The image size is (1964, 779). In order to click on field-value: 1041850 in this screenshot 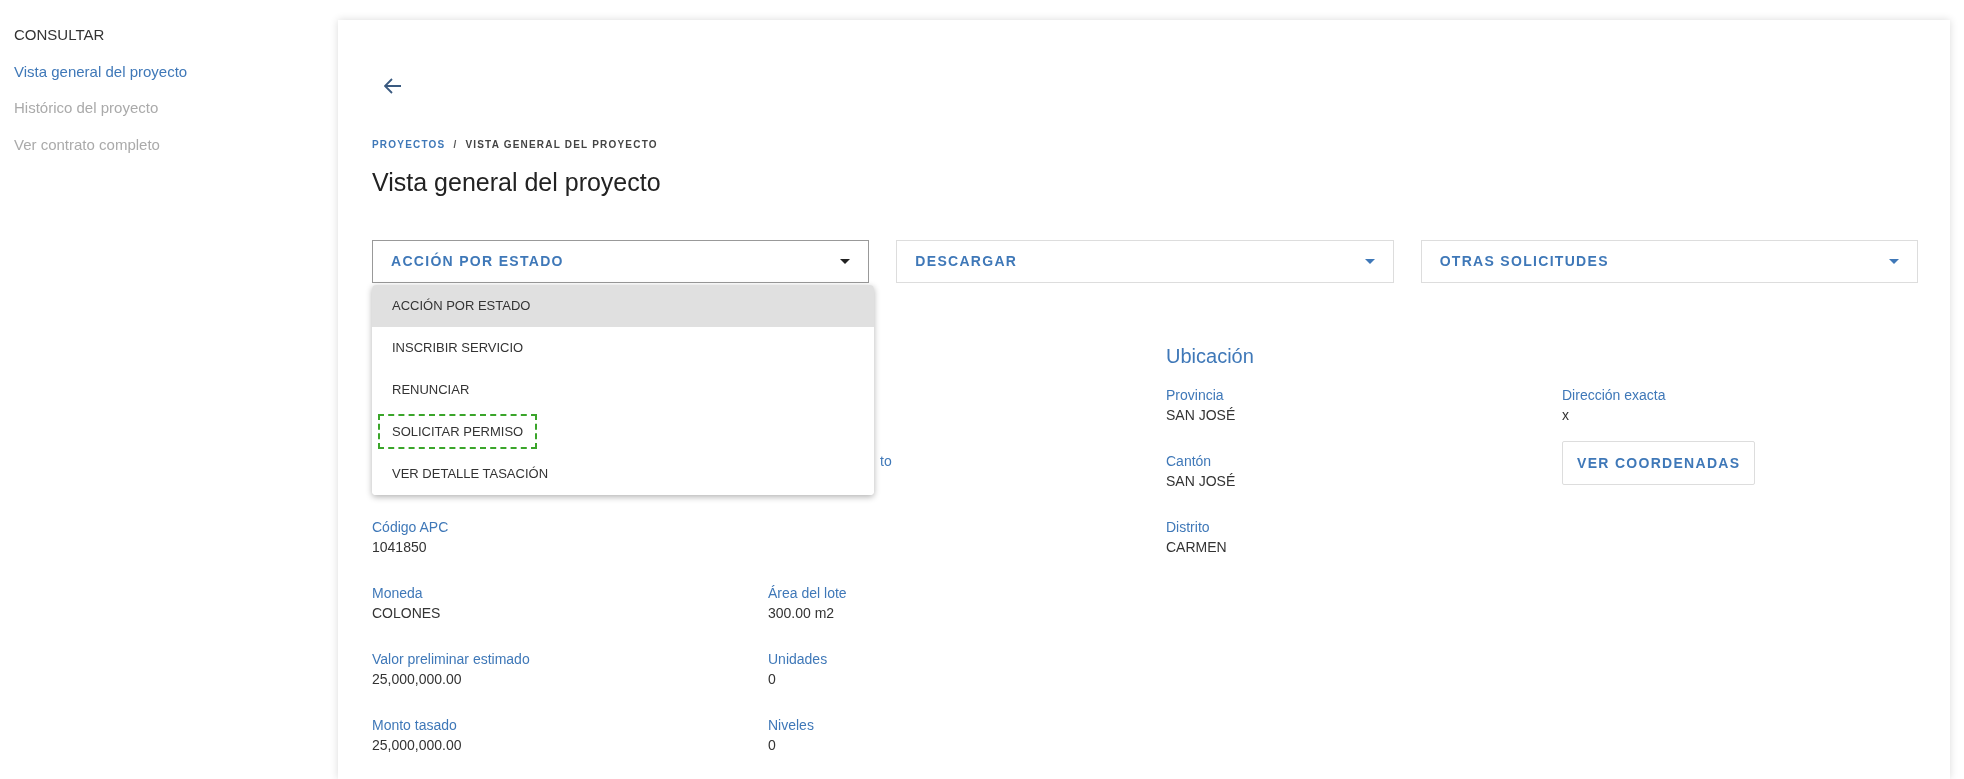, I will do `click(399, 547)`.